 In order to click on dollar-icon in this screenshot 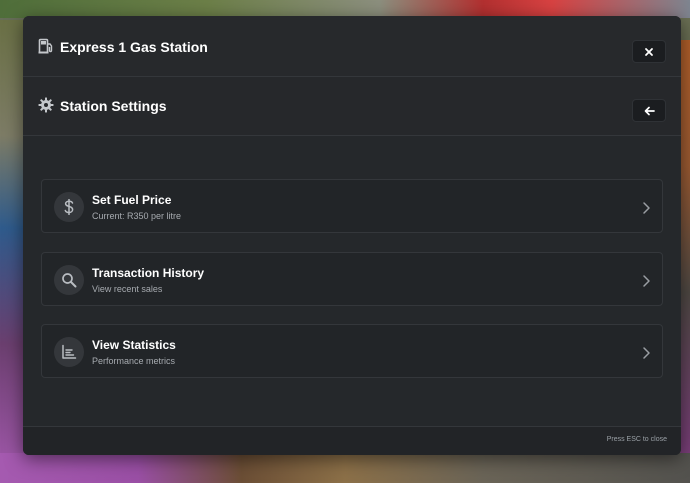, I will do `click(69, 207)`.